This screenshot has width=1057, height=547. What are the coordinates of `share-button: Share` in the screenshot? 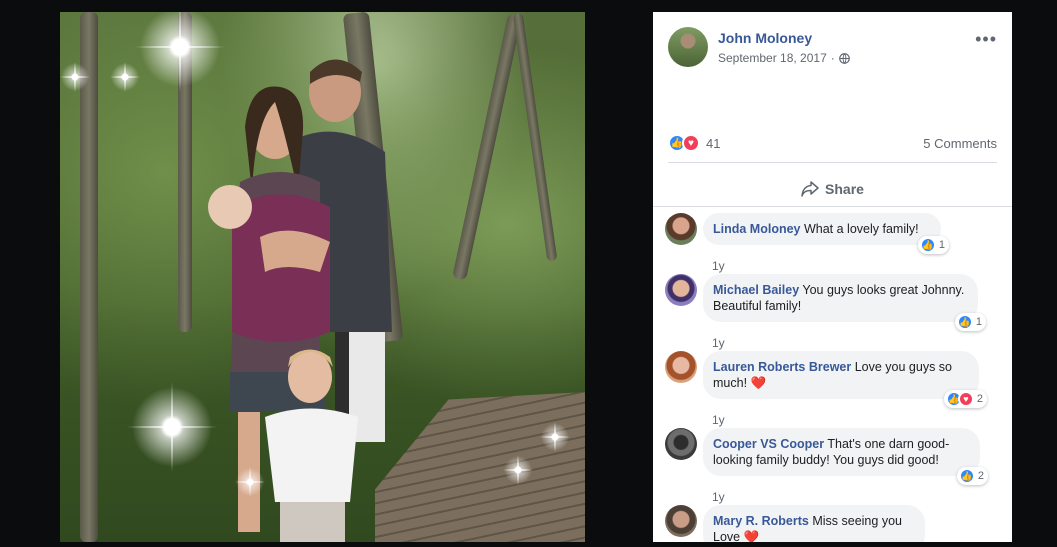 It's located at (832, 189).